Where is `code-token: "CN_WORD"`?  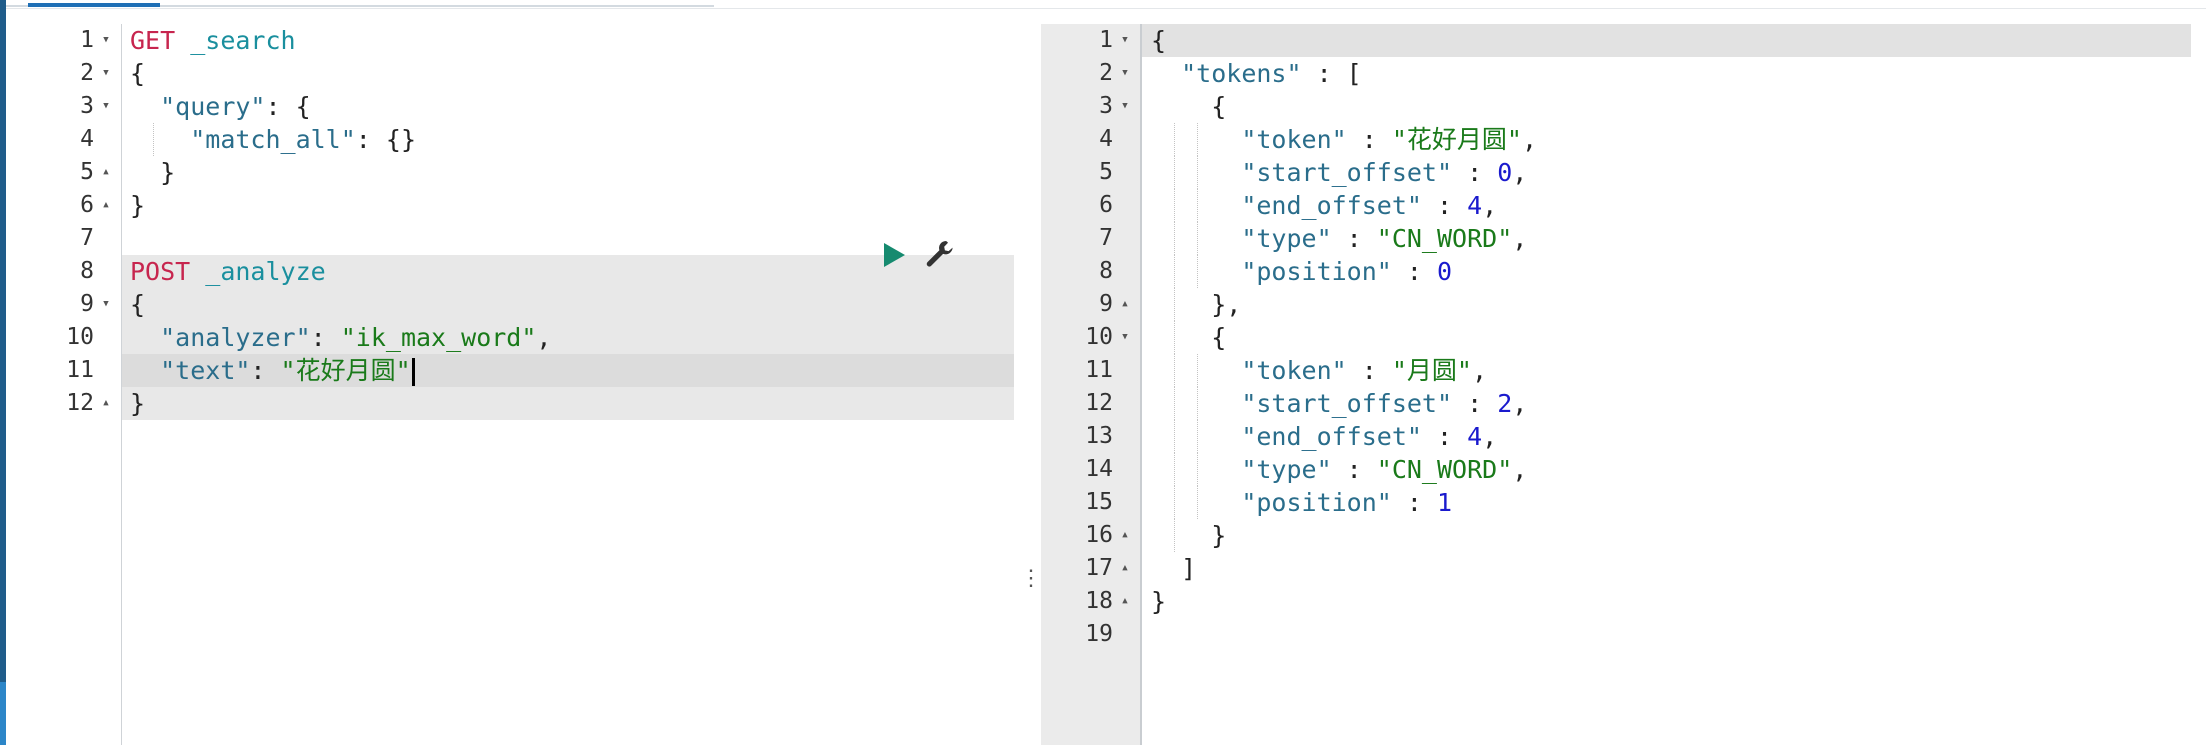
code-token: "CN_WORD" is located at coordinates (1444, 238).